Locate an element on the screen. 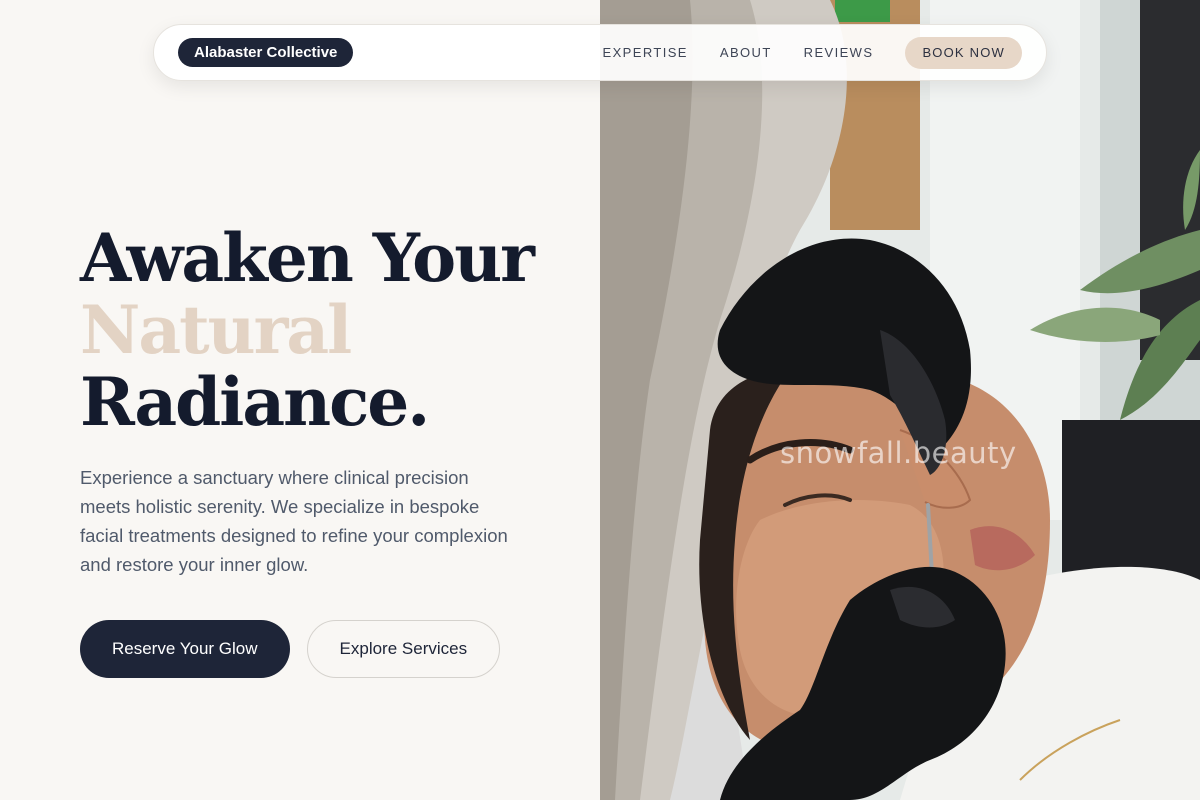 The image size is (1200, 800). hero-cta-group: Reserve Your Glow Explore Services is located at coordinates (290, 649).